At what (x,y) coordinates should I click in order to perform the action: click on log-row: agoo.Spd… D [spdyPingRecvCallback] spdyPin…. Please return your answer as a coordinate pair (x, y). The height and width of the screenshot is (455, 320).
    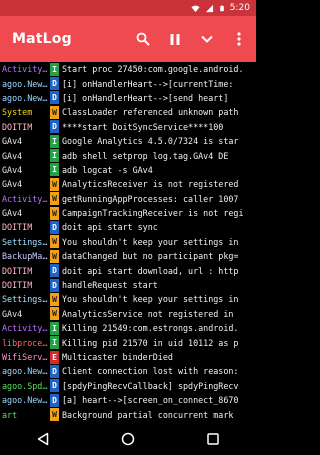
    Looking at the image, I should click on (128, 386).